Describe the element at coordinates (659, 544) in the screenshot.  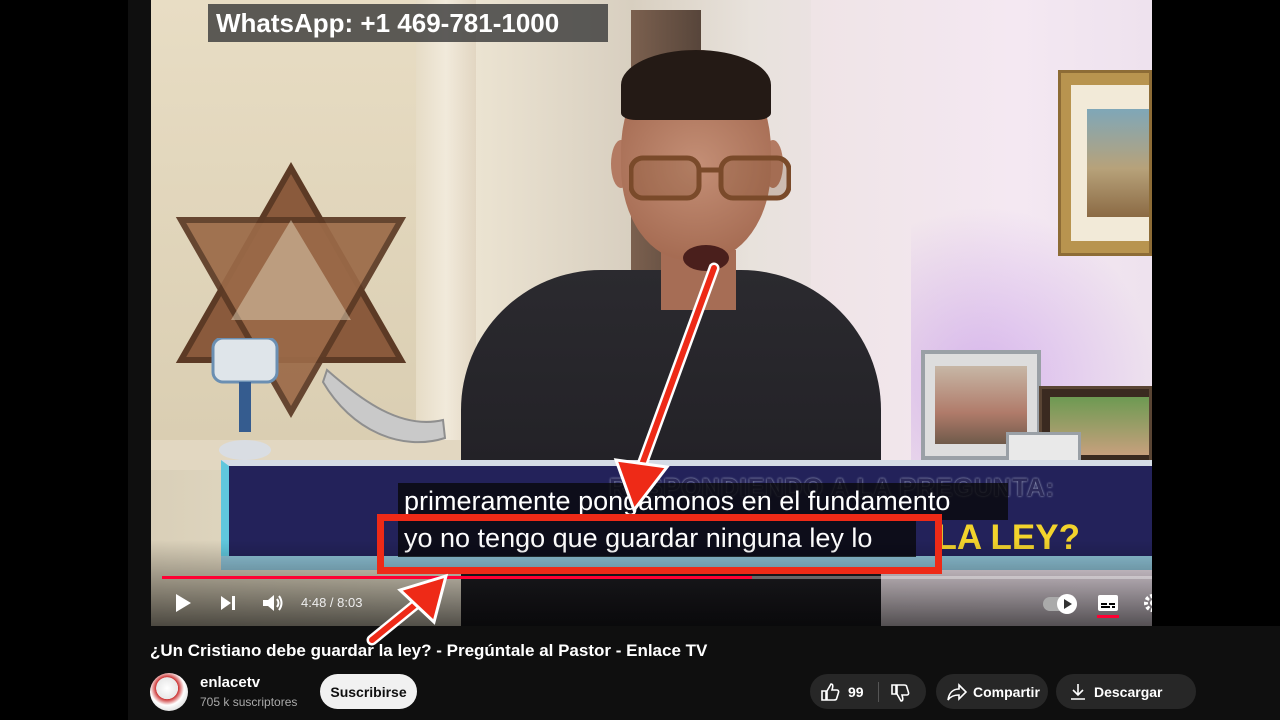
I see `annotation-highlight-box` at that location.